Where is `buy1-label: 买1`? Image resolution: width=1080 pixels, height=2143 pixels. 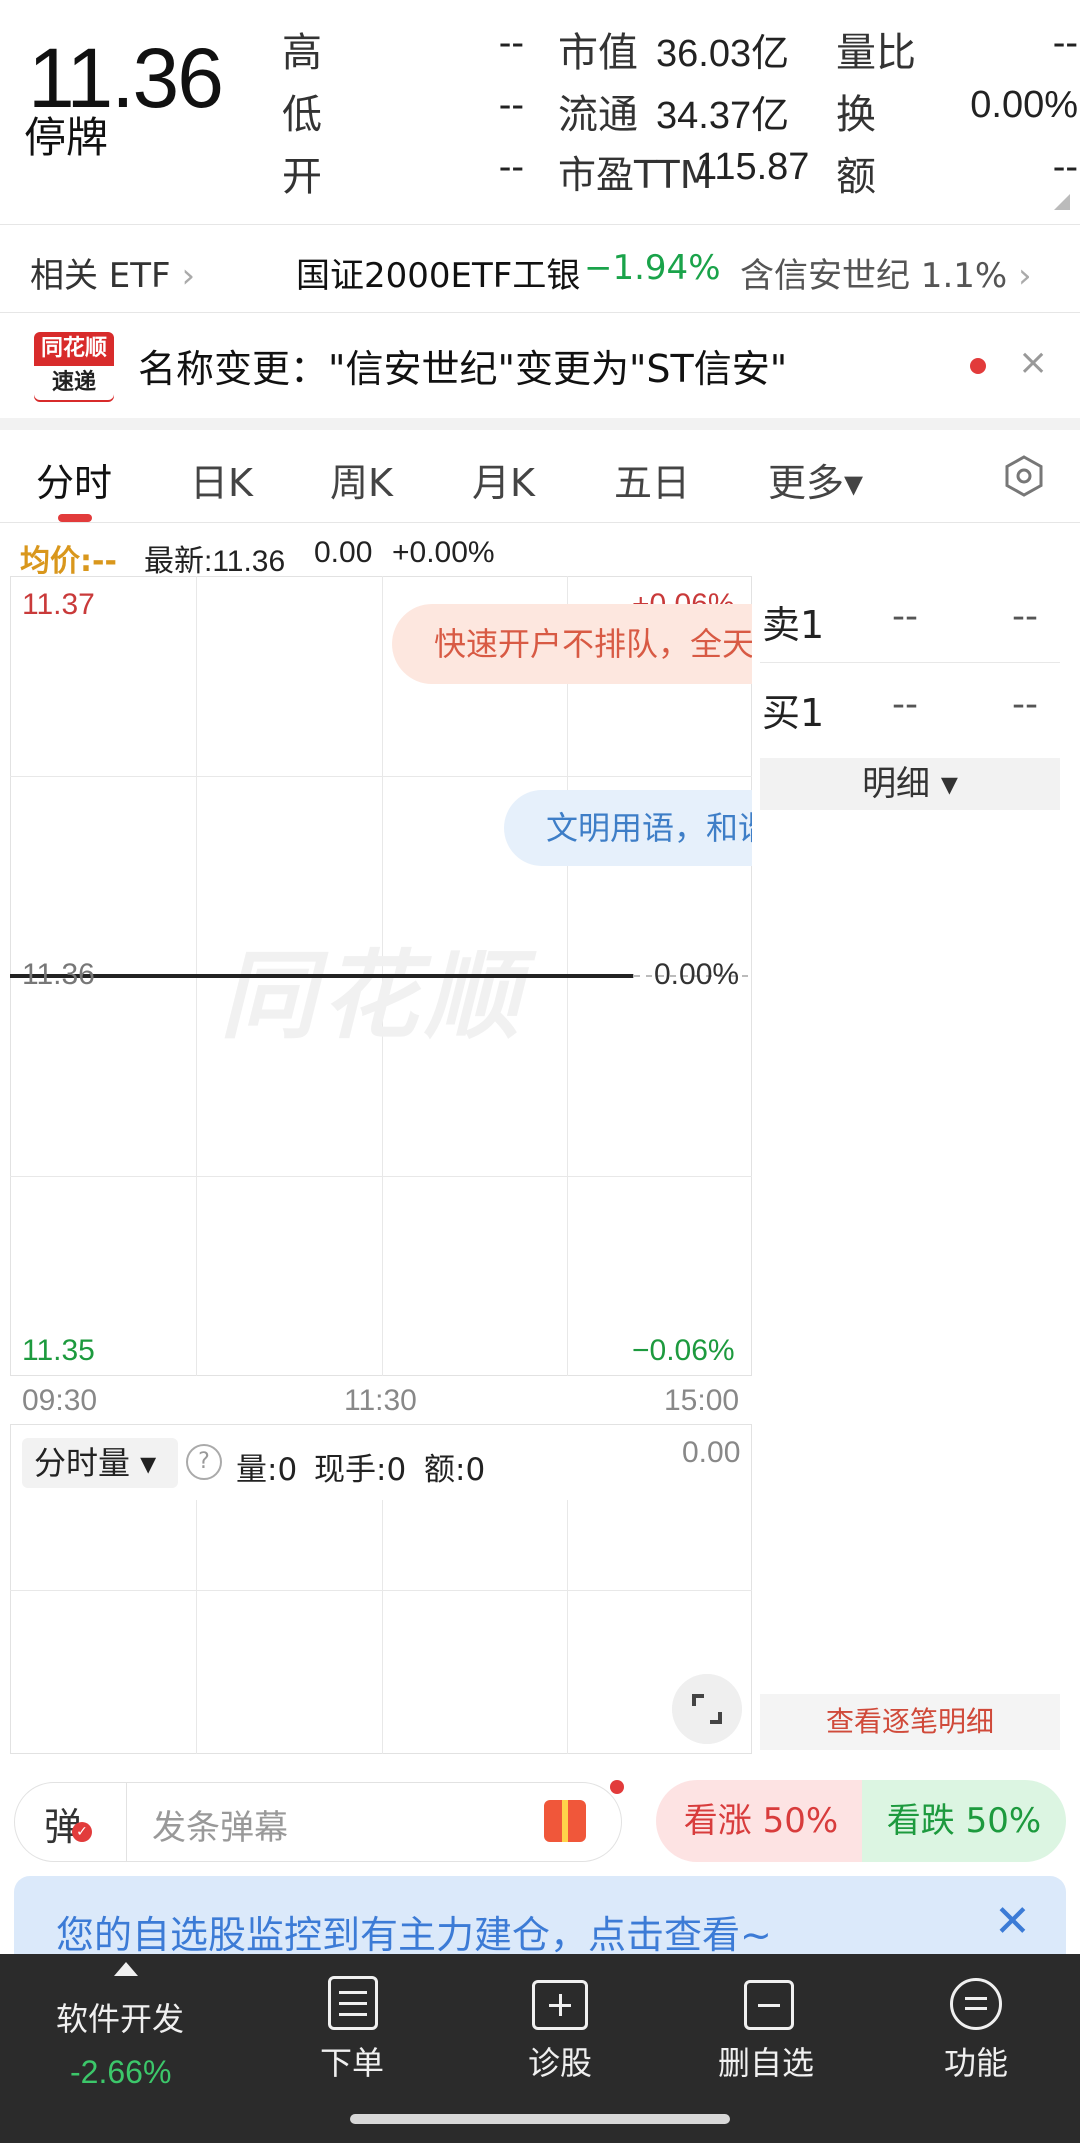
buy1-label: 买1 is located at coordinates (793, 713).